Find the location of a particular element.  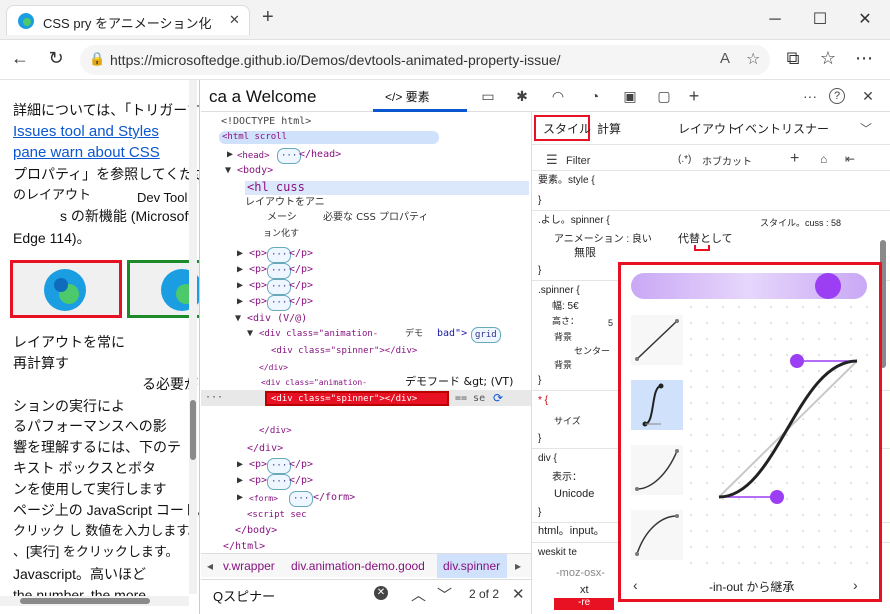

hover-state-toggle: (.*) is located at coordinates (684, 159).